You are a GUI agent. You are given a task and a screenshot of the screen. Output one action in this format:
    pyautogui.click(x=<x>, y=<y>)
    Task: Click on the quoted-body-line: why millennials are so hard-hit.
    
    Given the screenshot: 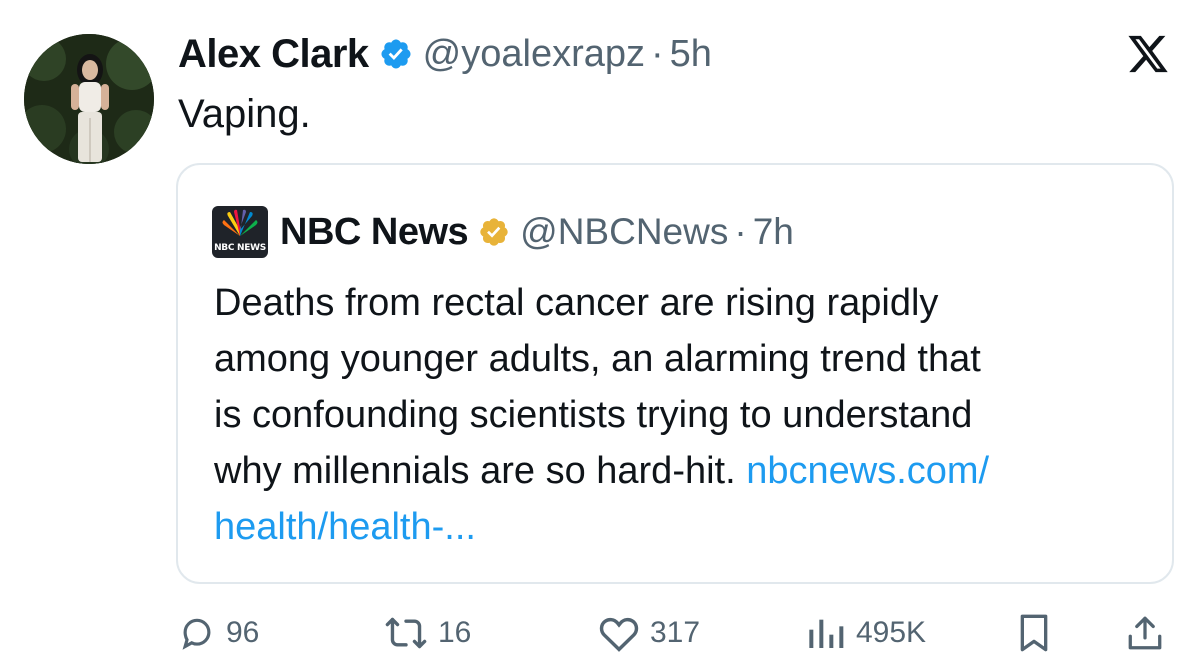 What is the action you would take?
    pyautogui.click(x=480, y=471)
    